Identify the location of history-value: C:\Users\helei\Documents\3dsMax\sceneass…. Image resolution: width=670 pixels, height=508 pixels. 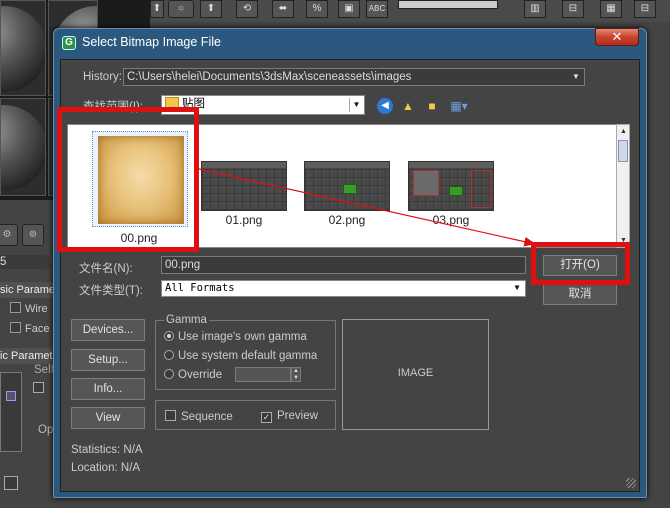
(269, 77).